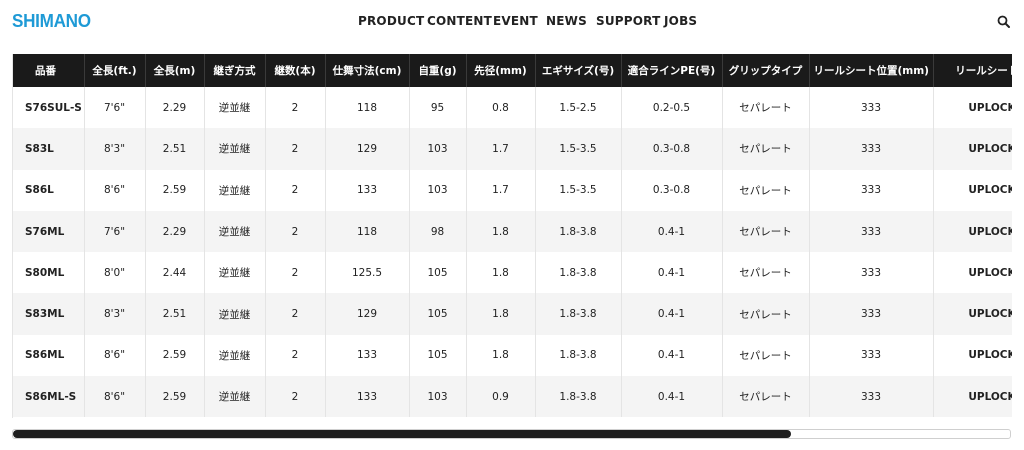  Describe the element at coordinates (459, 21) in the screenshot. I see `nav-content: CONTENT` at that location.